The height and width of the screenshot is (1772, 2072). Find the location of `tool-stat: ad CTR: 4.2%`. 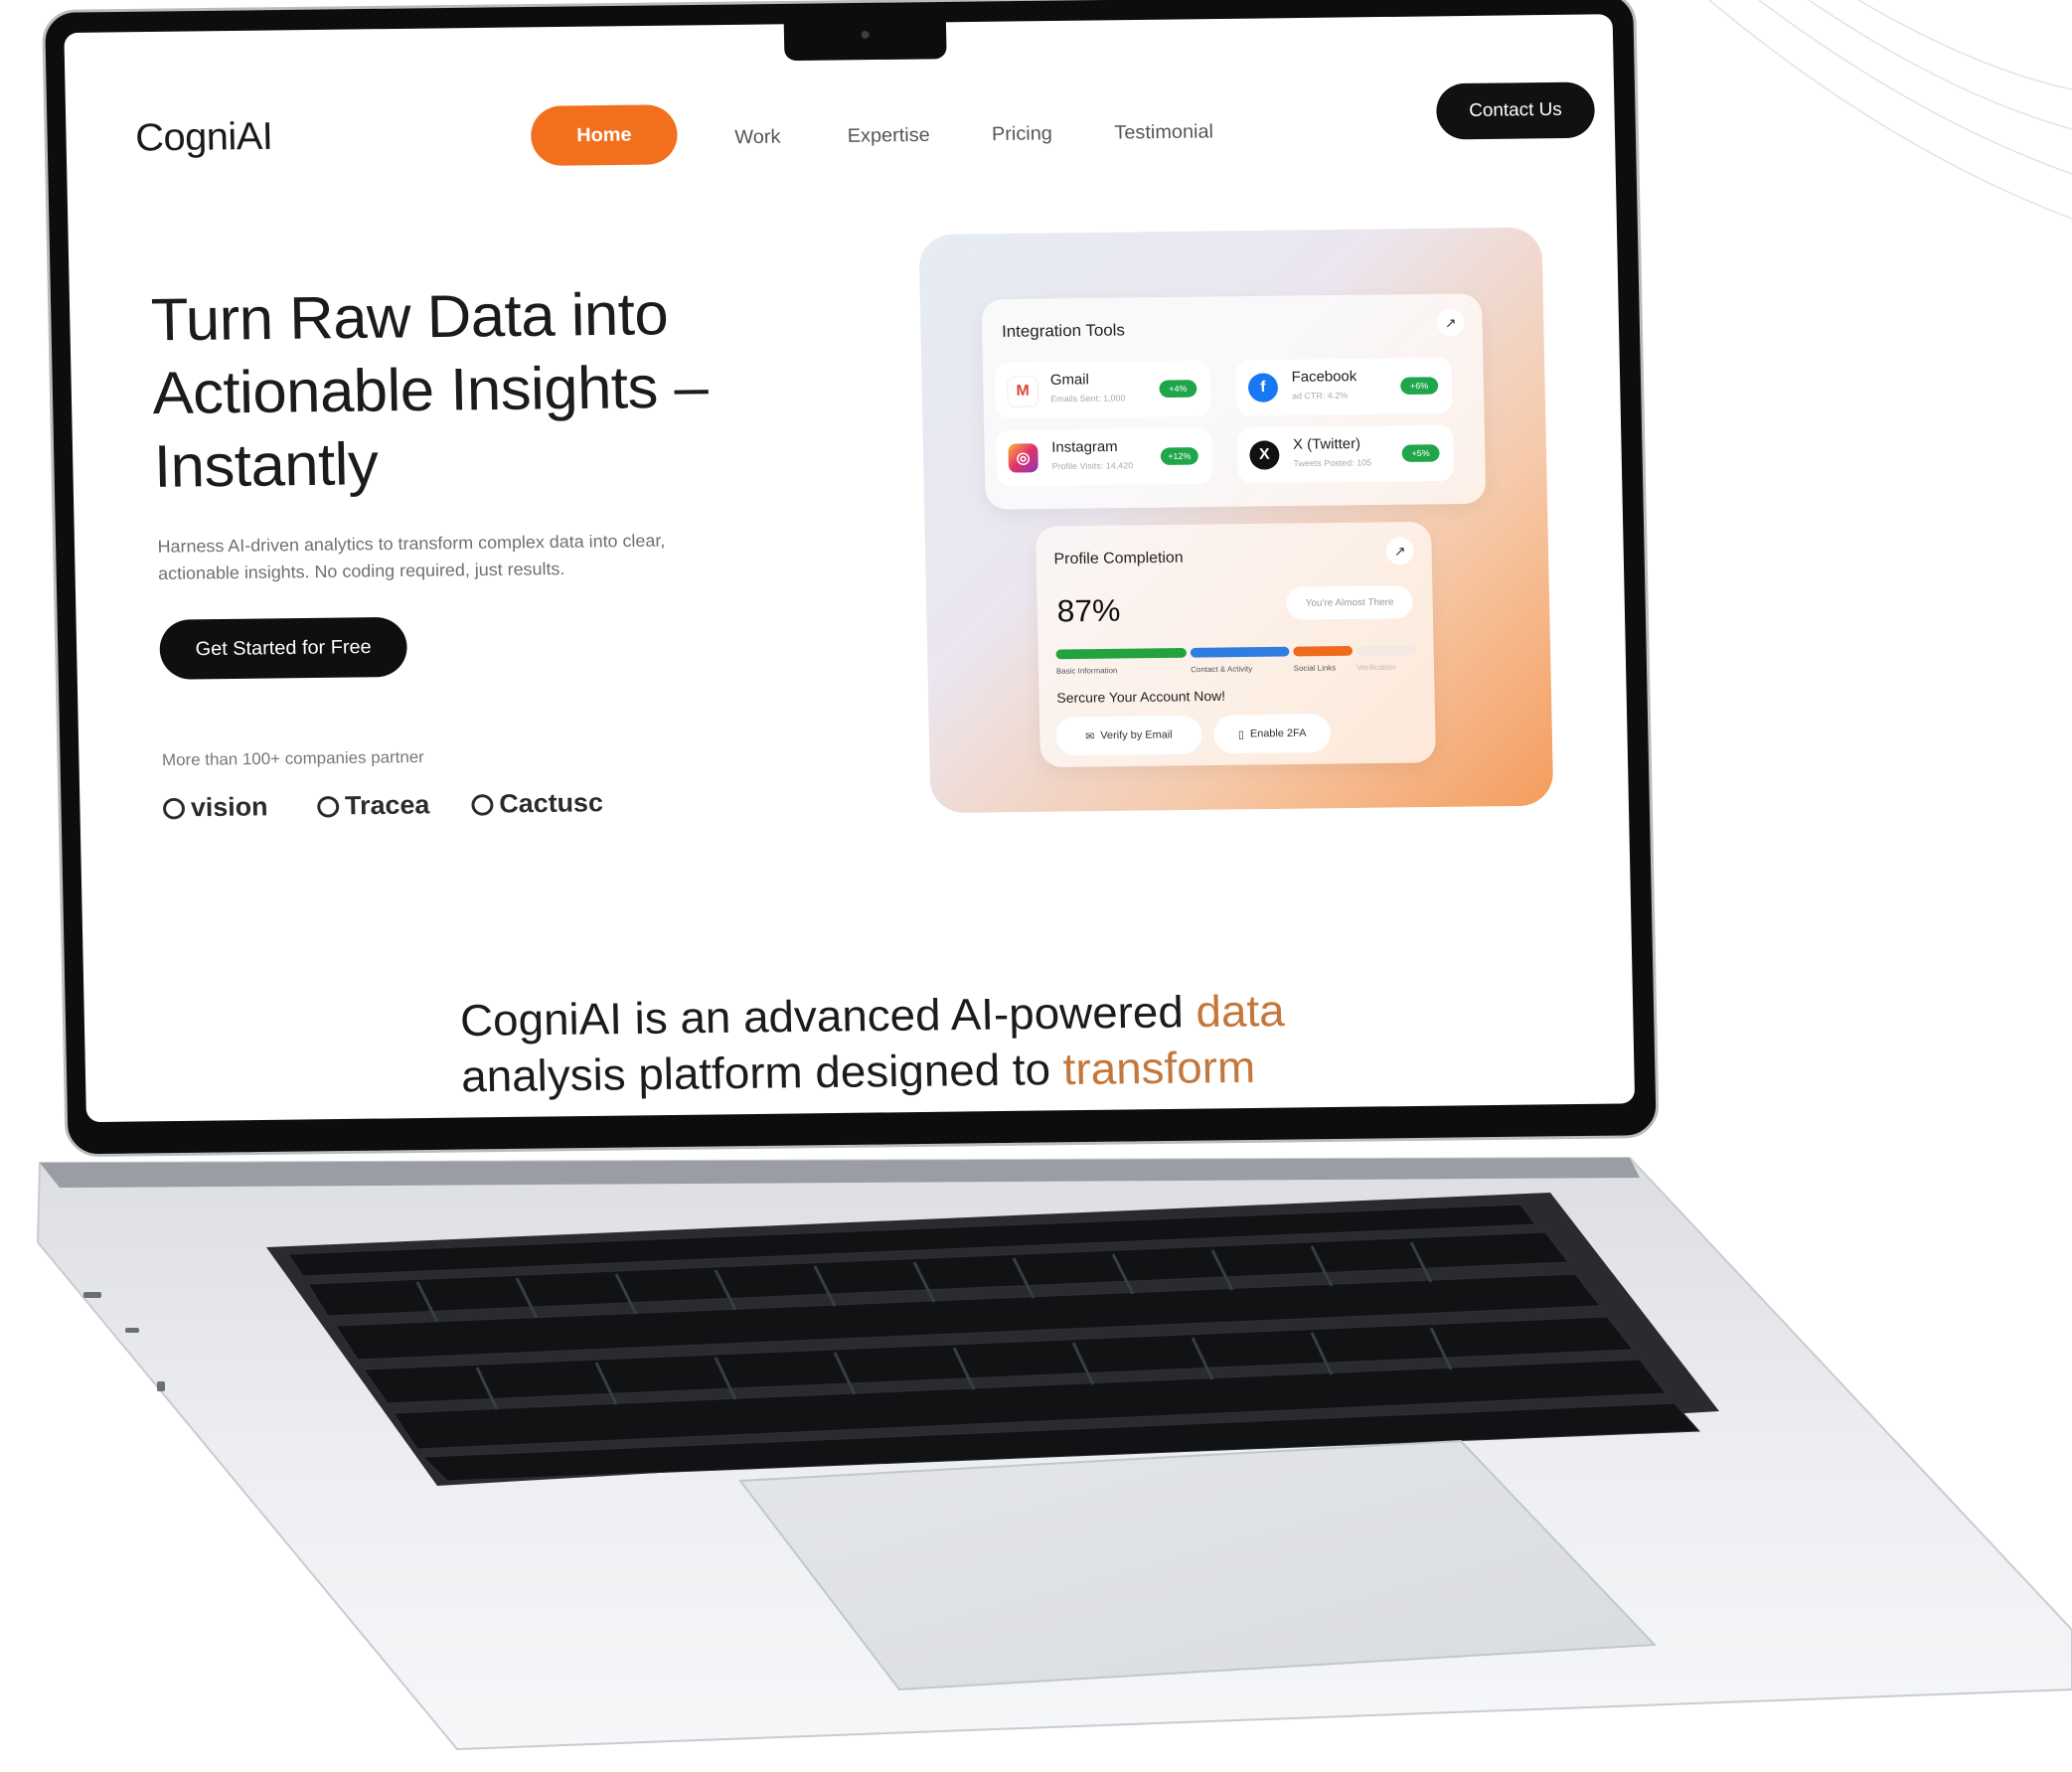

tool-stat: ad CTR: 4.2% is located at coordinates (1320, 396).